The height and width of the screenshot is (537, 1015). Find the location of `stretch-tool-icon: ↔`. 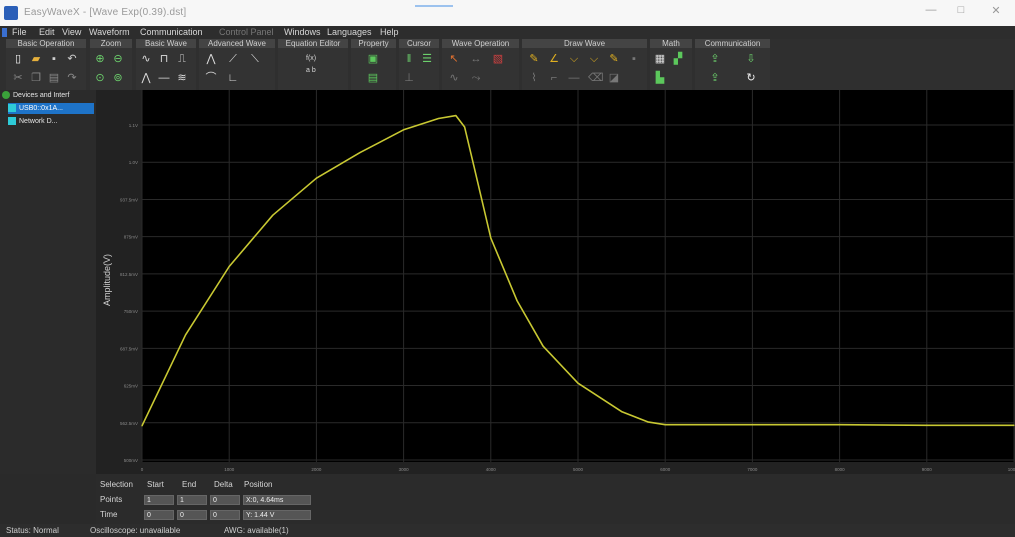

stretch-tool-icon: ↔ is located at coordinates (476, 59).